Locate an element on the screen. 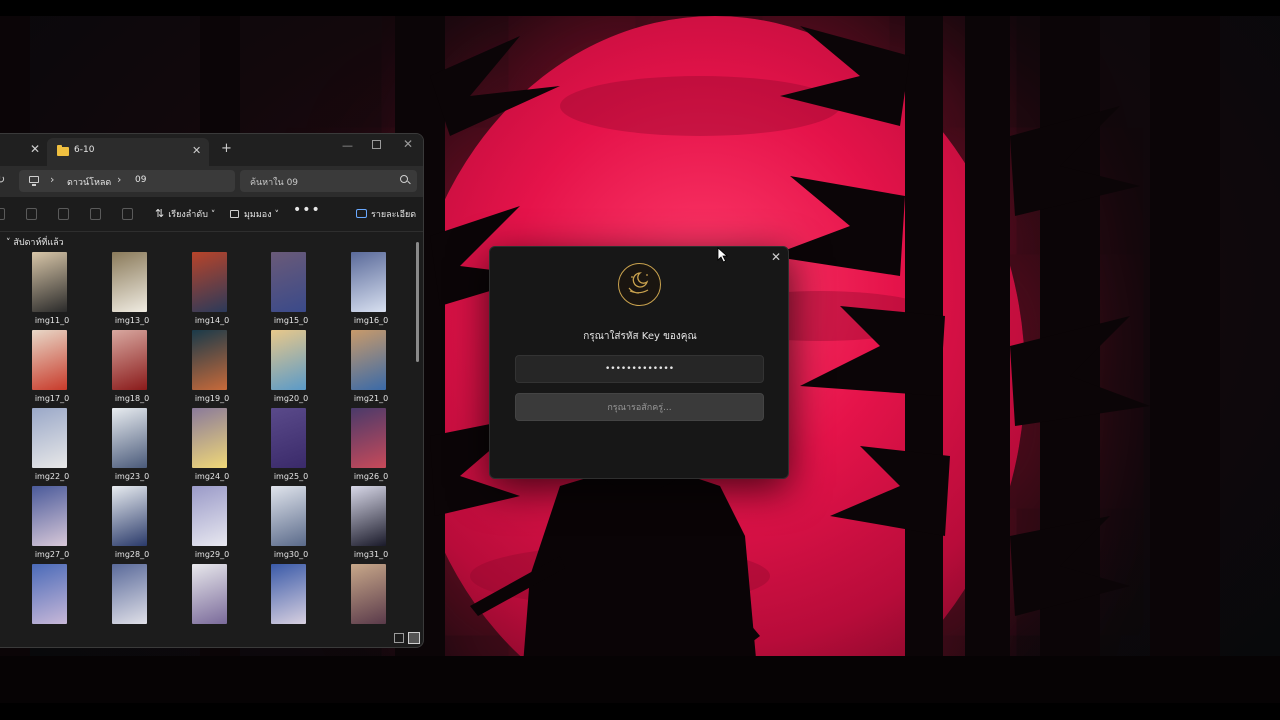 The height and width of the screenshot is (720, 1280). dialog-close-button: ✕ is located at coordinates (776, 257).